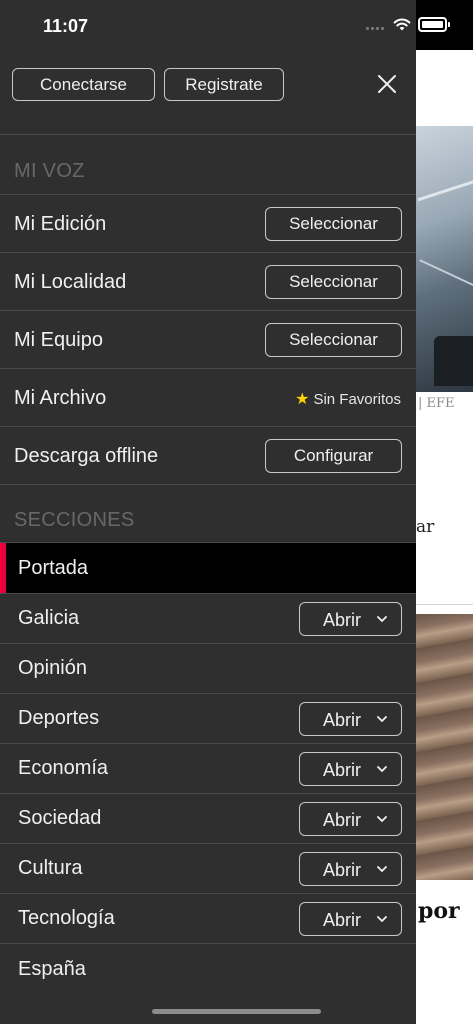 The image size is (473, 1024). What do you see at coordinates (86, 456) in the screenshot?
I see `menu-item-label: Descarga offline` at bounding box center [86, 456].